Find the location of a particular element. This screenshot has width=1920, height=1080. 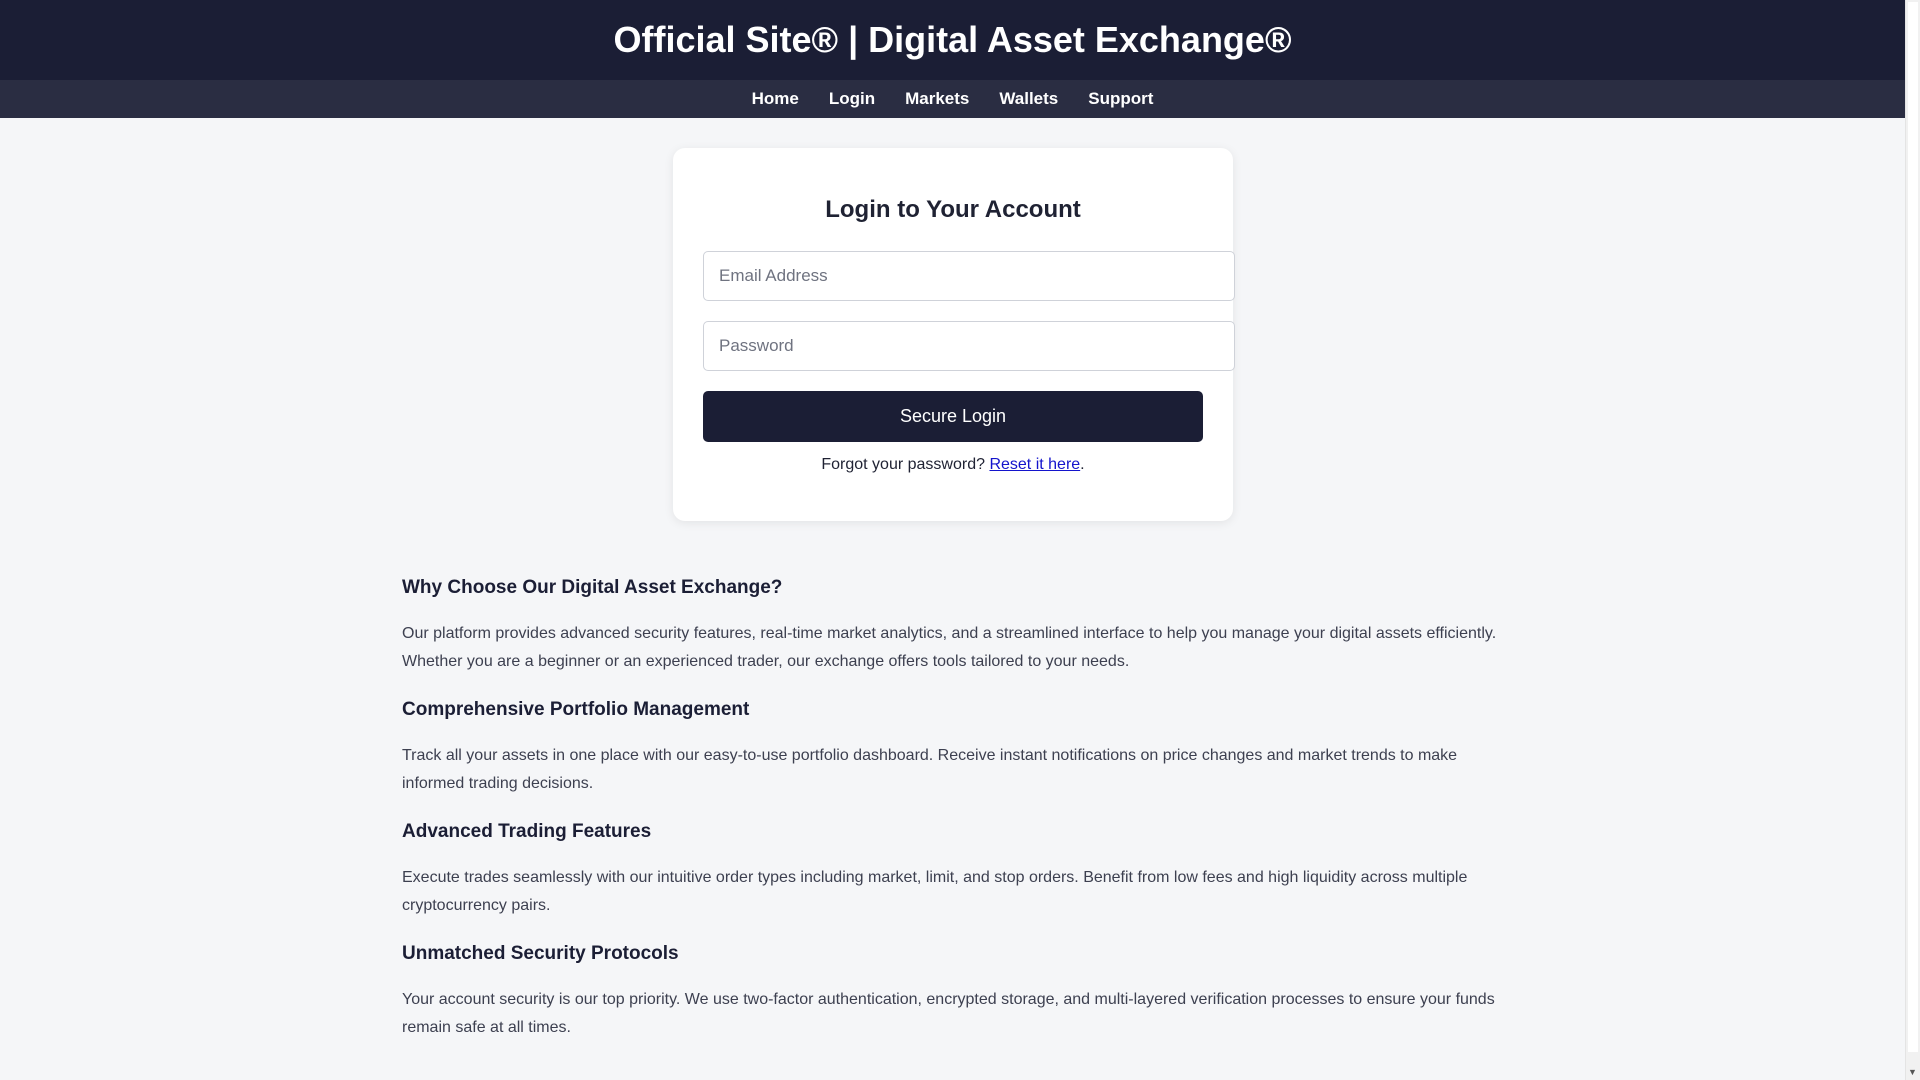

chevron-down-icon: ▼ is located at coordinates (1912, 1071).